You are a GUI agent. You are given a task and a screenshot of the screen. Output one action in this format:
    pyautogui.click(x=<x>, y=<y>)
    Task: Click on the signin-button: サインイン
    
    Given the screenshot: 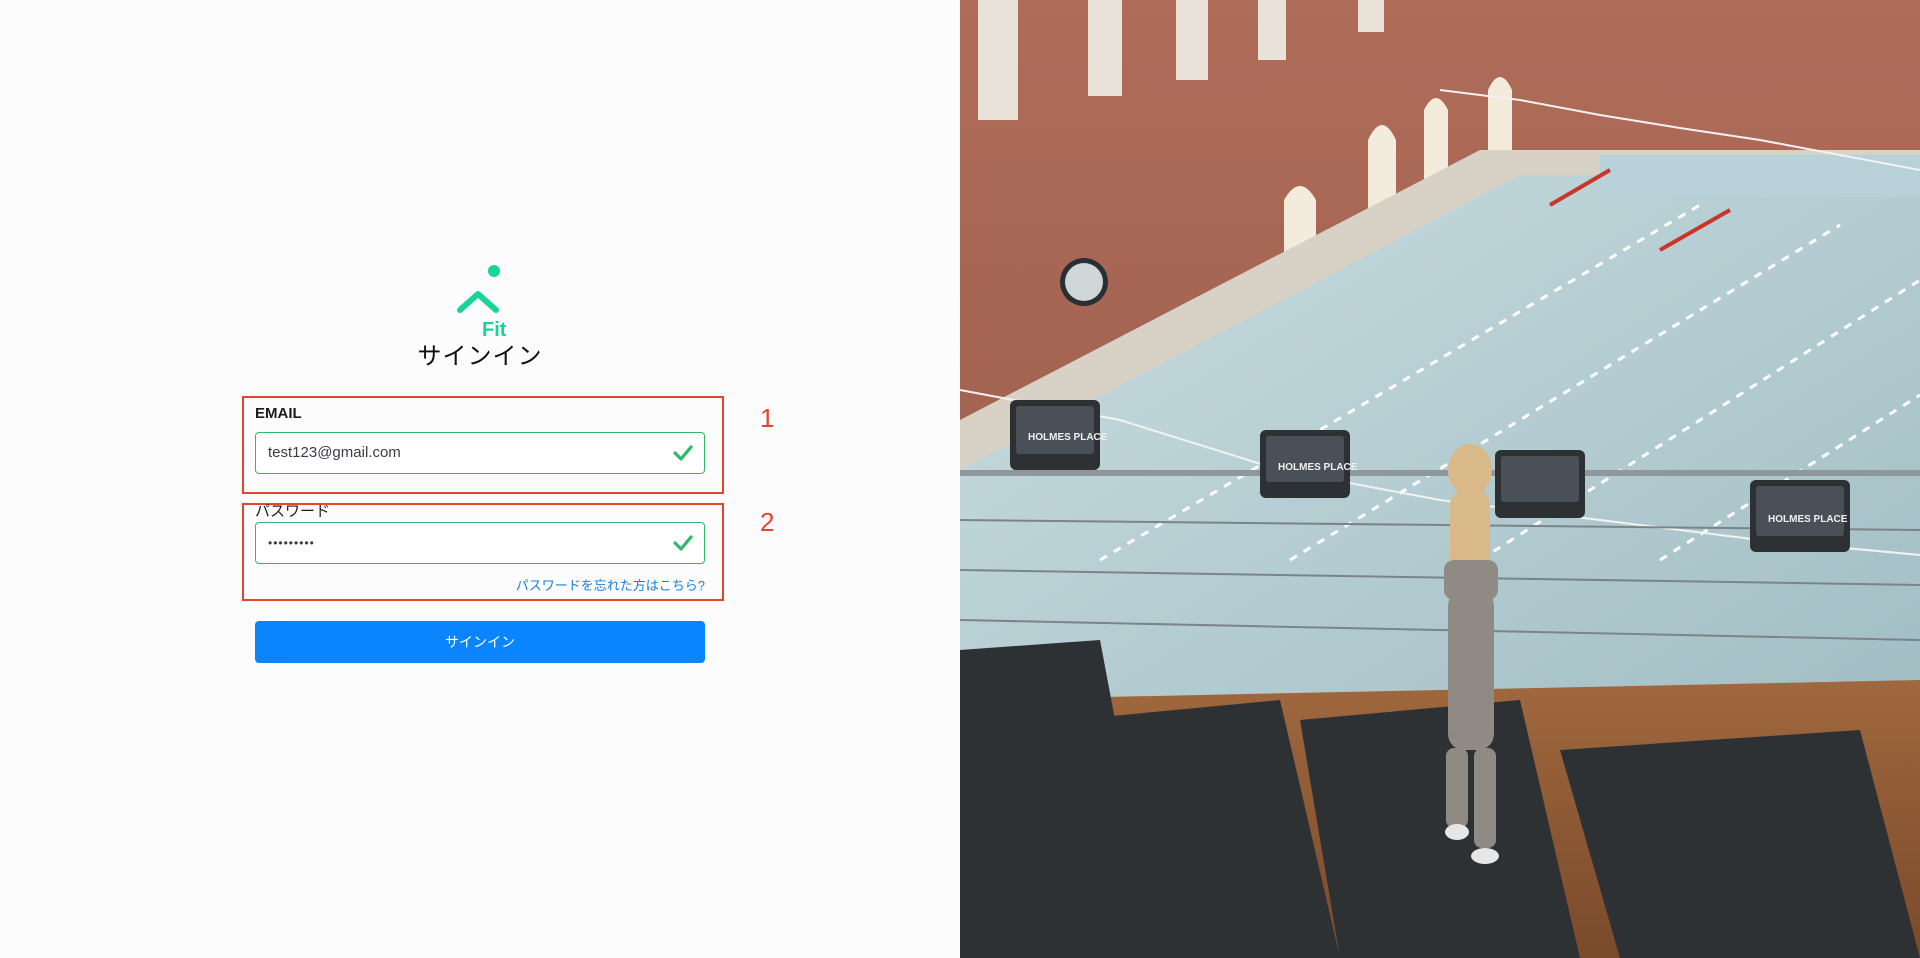 What is the action you would take?
    pyautogui.click(x=480, y=642)
    